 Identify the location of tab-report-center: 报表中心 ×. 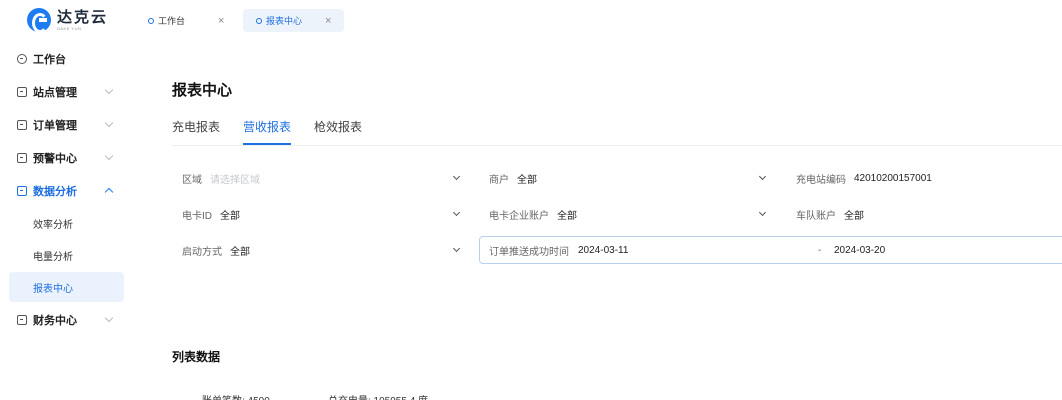
(293, 20).